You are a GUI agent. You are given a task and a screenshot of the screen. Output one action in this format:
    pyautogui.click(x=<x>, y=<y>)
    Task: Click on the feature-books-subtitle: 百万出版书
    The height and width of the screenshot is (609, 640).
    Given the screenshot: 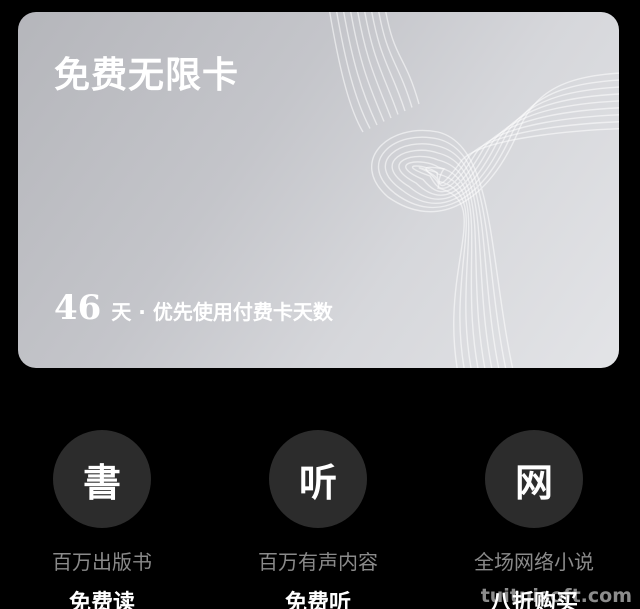 What is the action you would take?
    pyautogui.click(x=102, y=562)
    